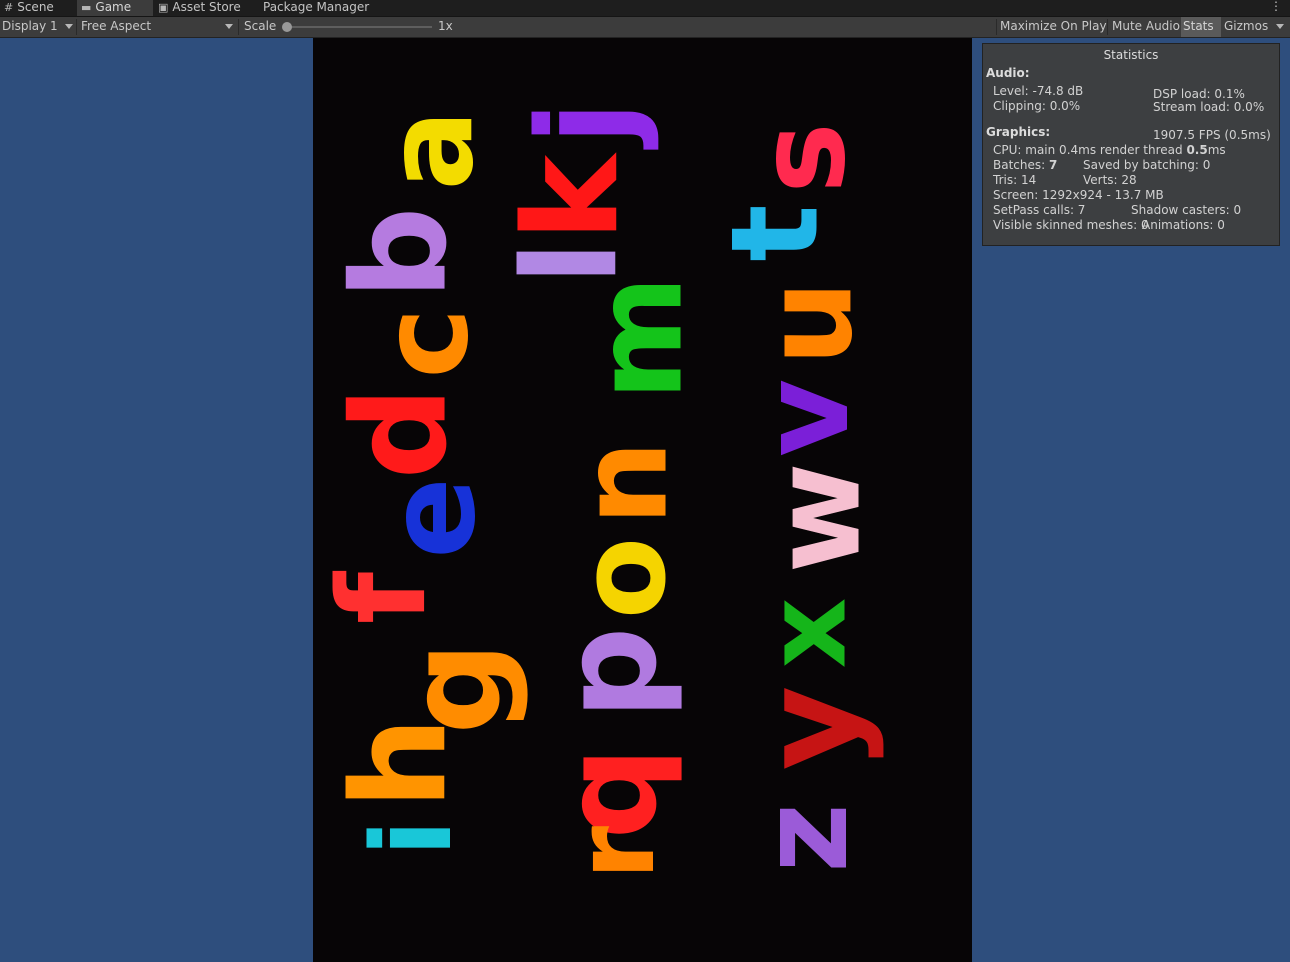 This screenshot has height=962, width=1290. Describe the element at coordinates (1039, 210) in the screenshot. I see `setpass-calls: SetPass calls: 7` at that location.